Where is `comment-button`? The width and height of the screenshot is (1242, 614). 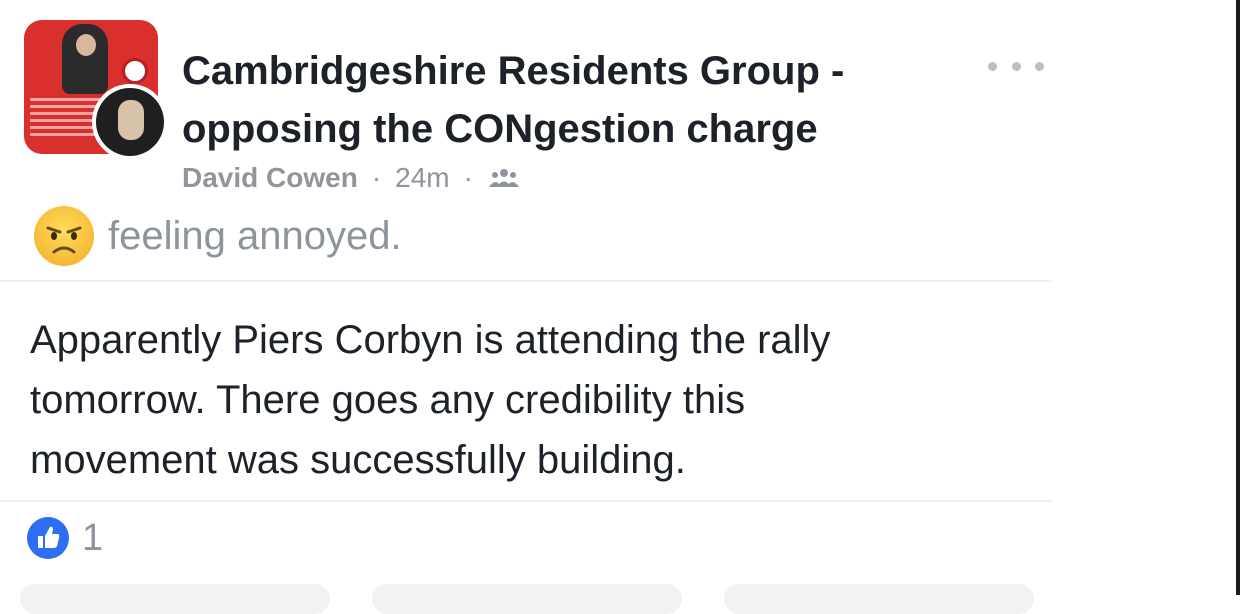
comment-button is located at coordinates (527, 599).